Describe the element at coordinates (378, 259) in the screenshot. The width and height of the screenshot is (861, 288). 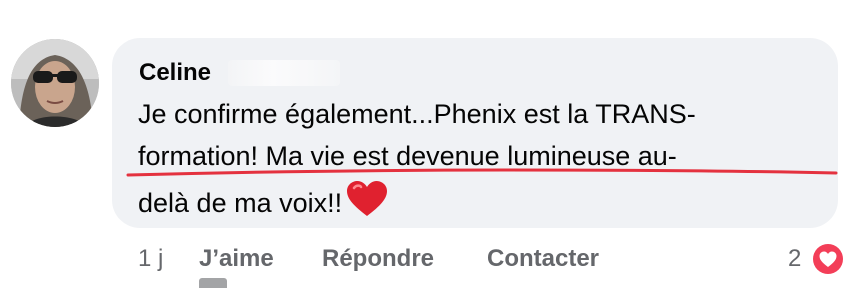
I see `reply-button: Répondre` at that location.